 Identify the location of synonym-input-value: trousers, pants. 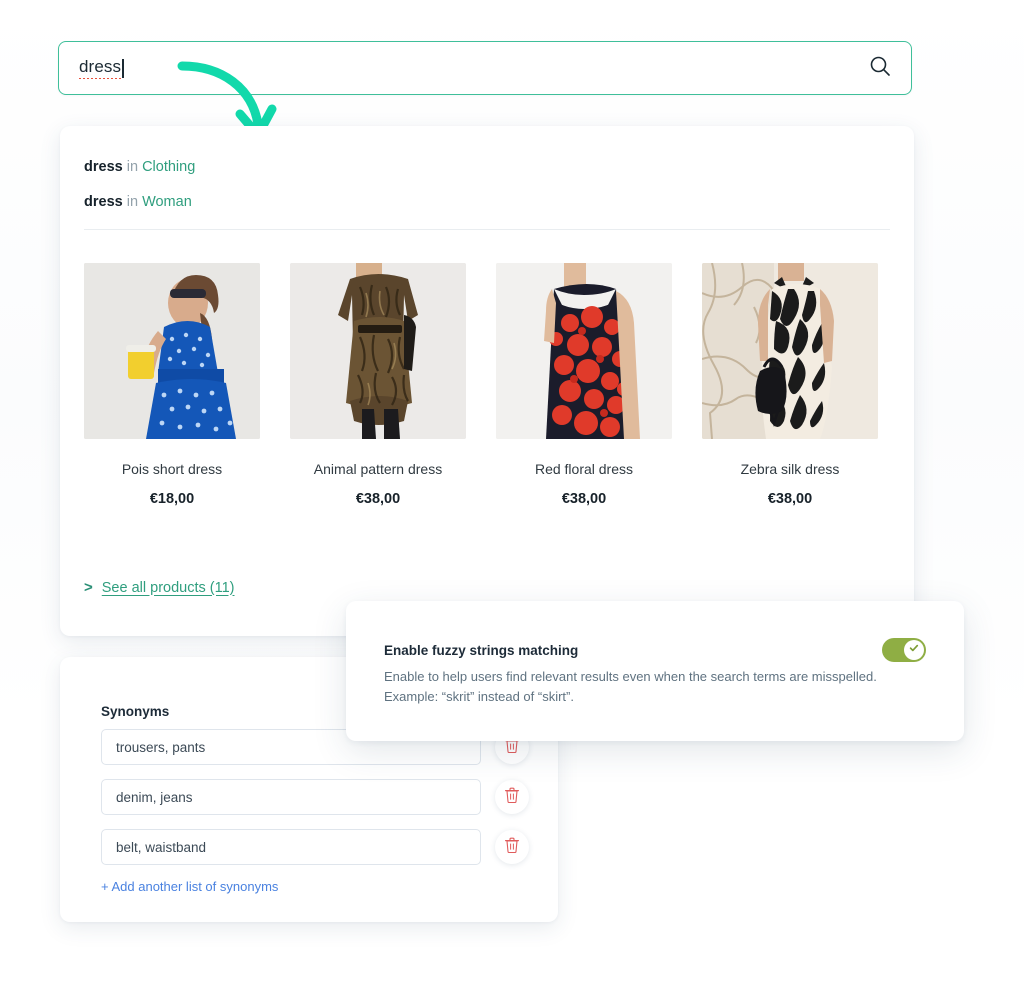
(161, 747).